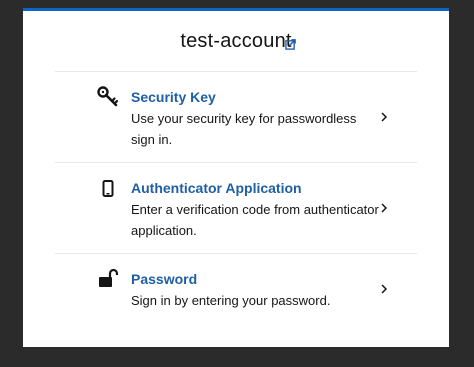 This screenshot has width=474, height=367. I want to click on password-description: Sign in by entering your password., so click(231, 300).